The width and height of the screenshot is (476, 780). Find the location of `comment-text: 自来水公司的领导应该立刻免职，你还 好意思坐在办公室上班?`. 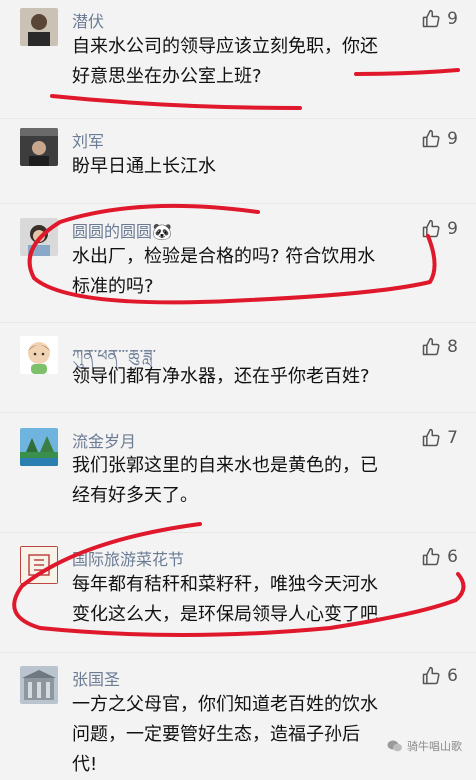

comment-text: 自来水公司的领导应该立刻免职，你还 好意思坐在办公室上班? is located at coordinates (225, 61).